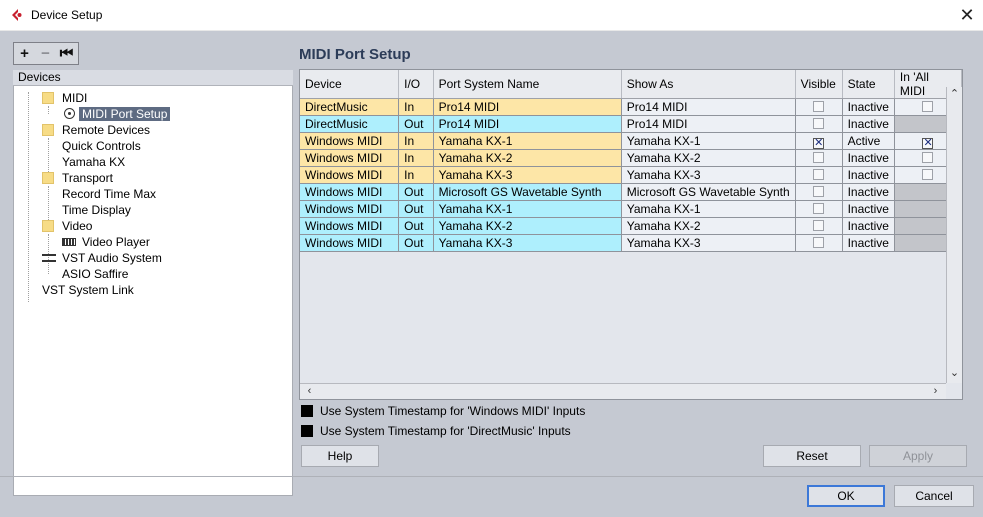 The width and height of the screenshot is (983, 517). What do you see at coordinates (116, 114) in the screenshot?
I see `tree-item-midi-port-setup: MIDI Port Setup` at bounding box center [116, 114].